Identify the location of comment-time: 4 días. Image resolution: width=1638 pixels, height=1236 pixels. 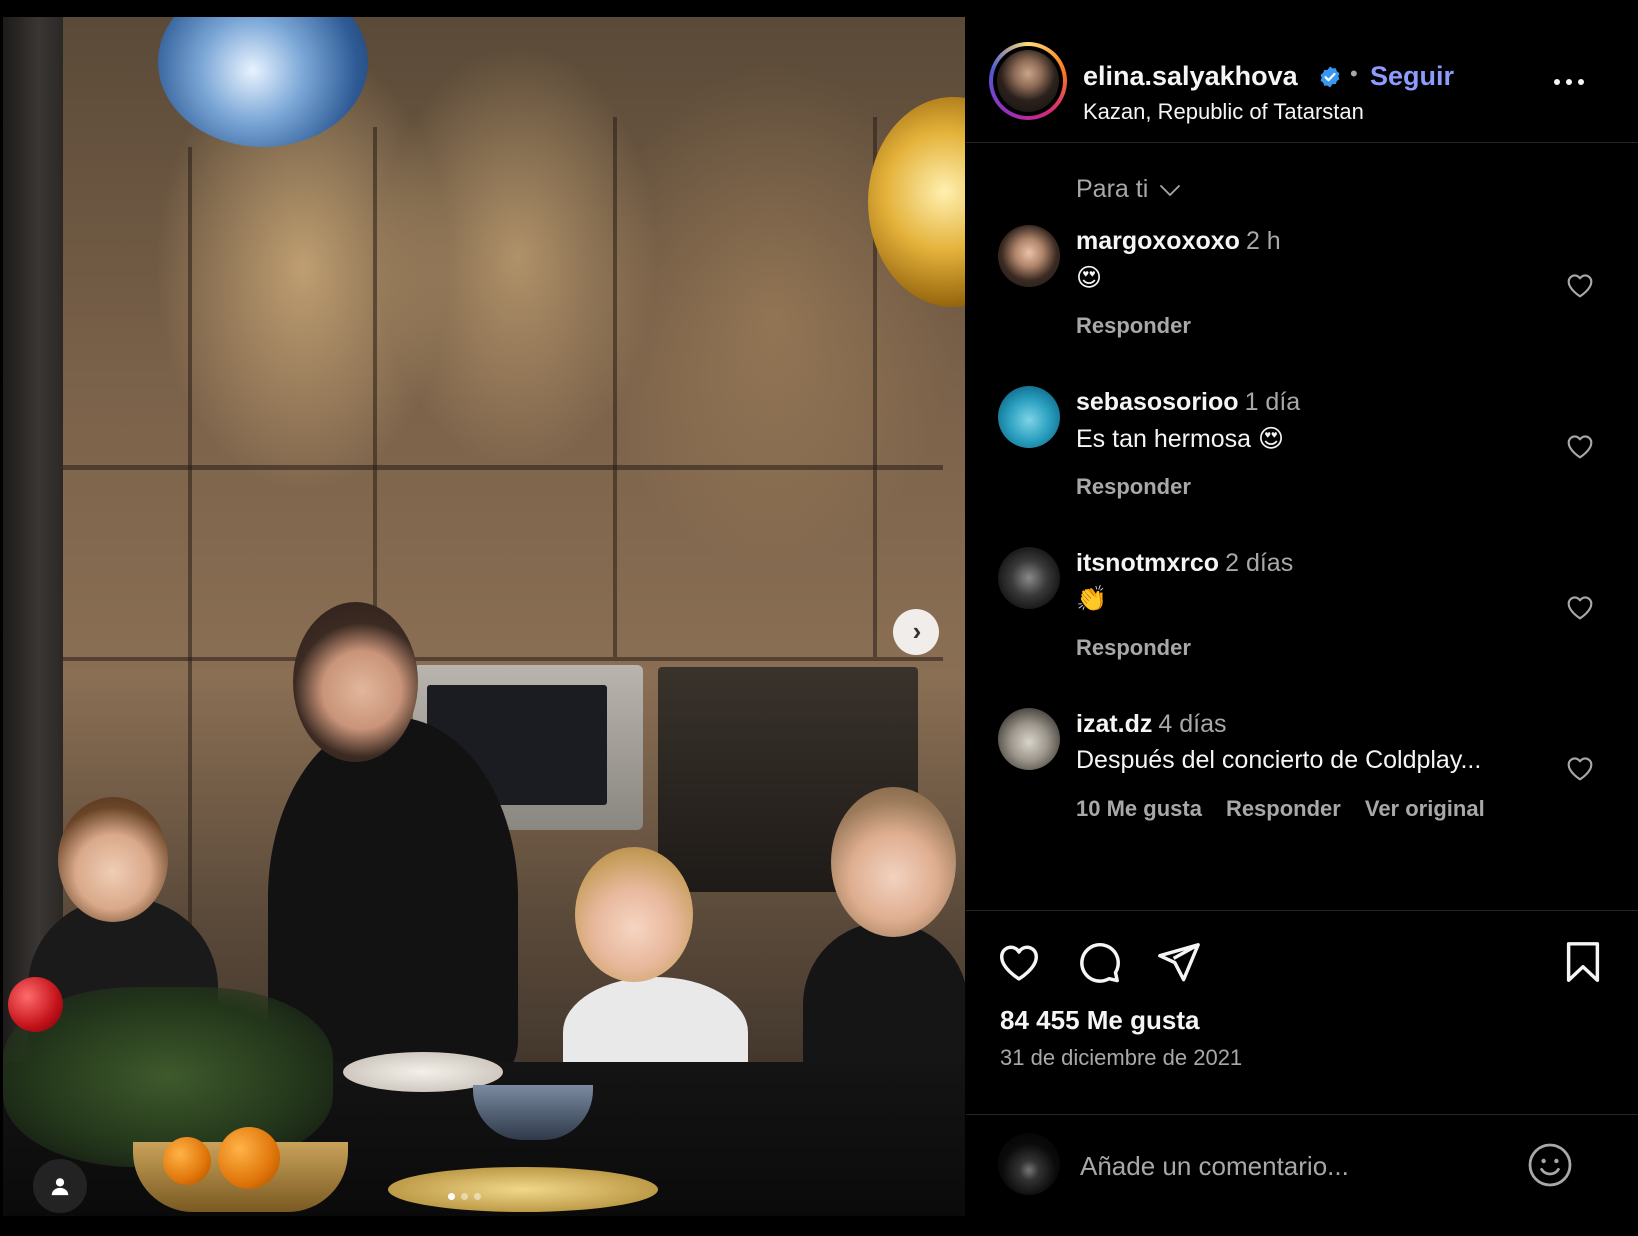
(1192, 724).